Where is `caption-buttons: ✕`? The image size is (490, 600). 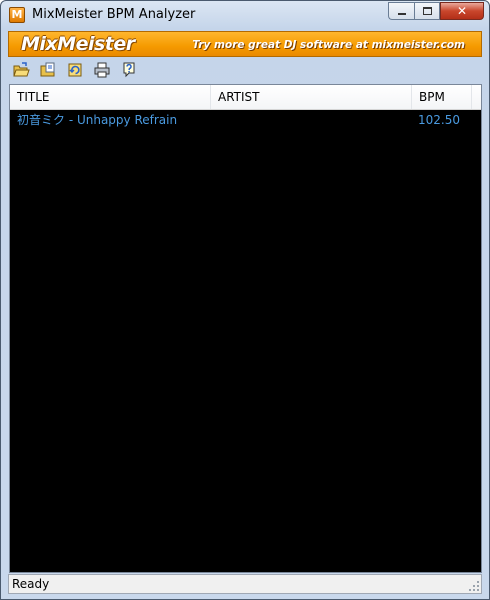
caption-buttons: ✕ is located at coordinates (436, 11).